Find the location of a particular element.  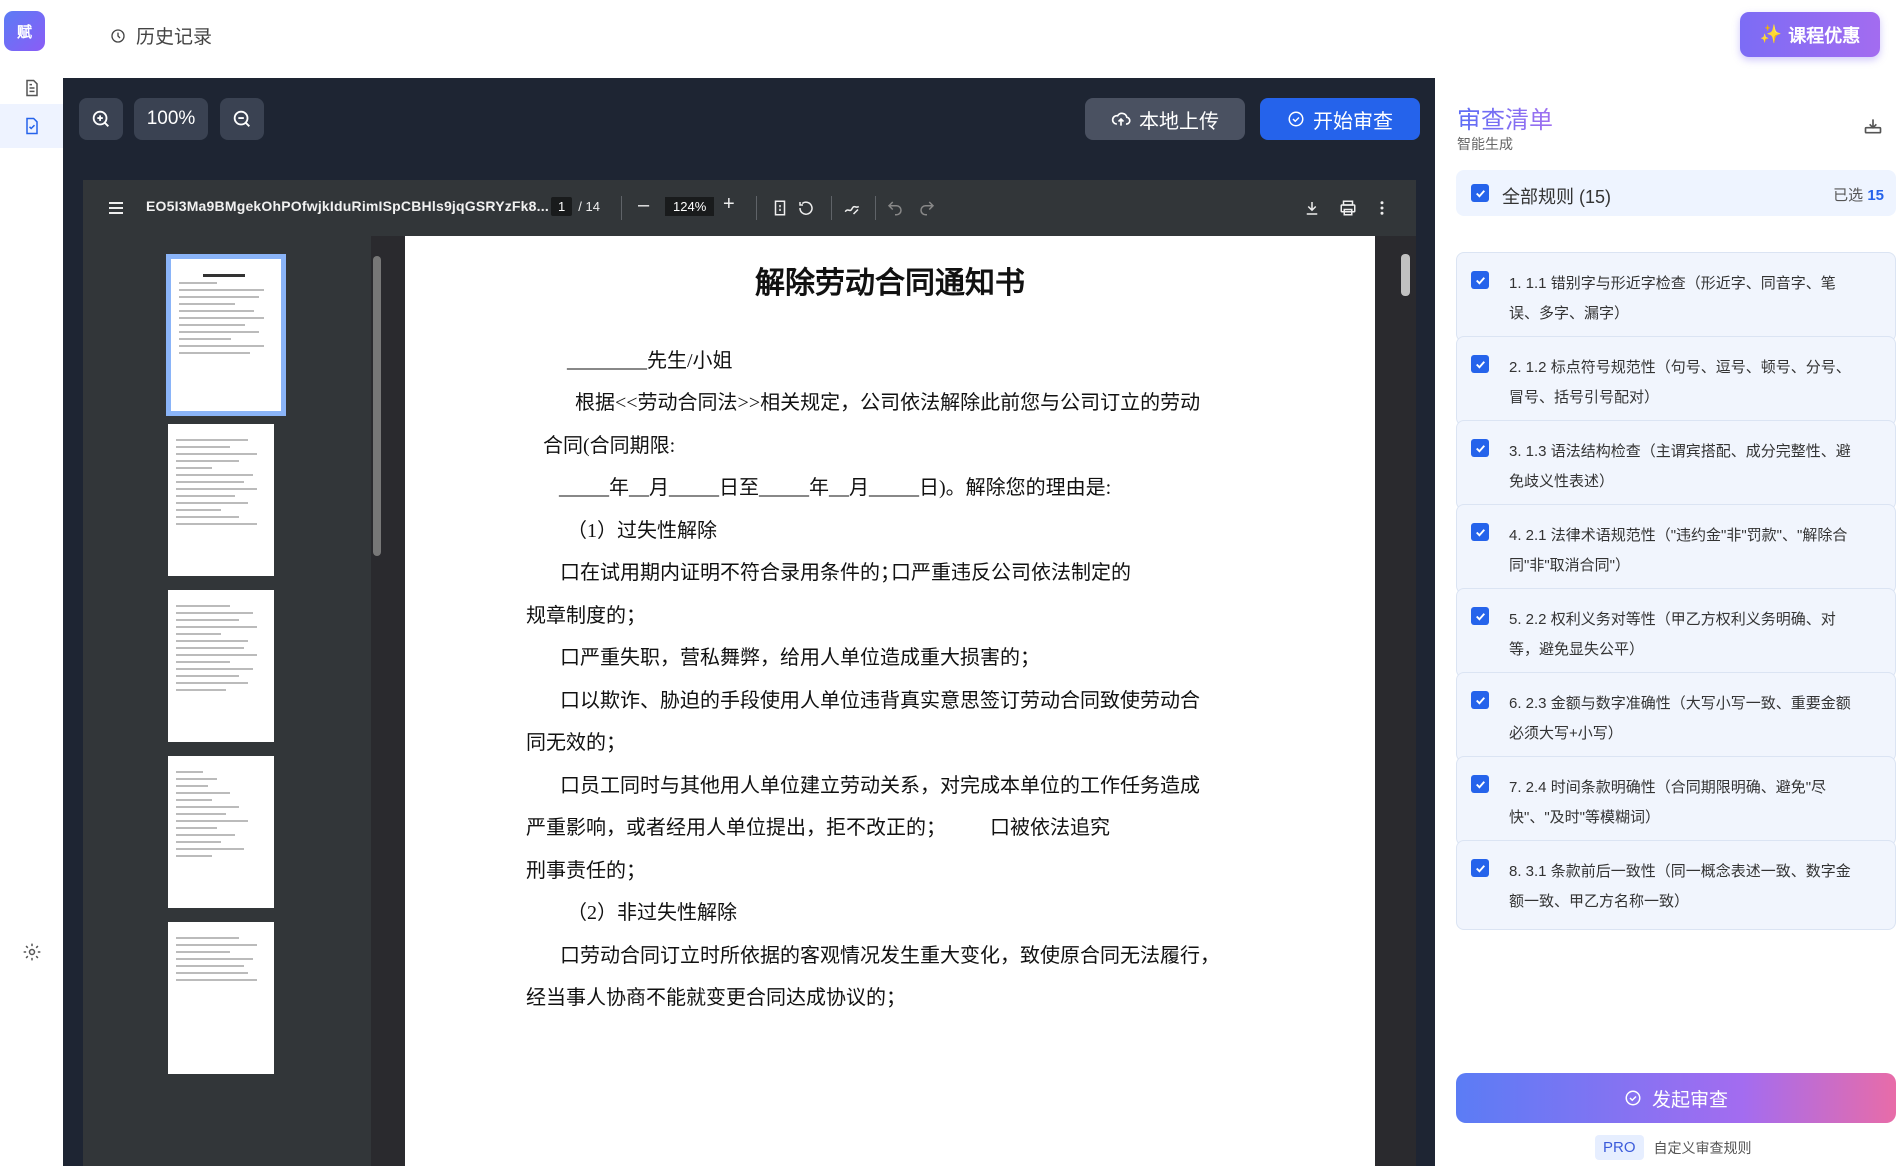

rule-item: 5. 2.2 权利义务对等性（甲乙方权利义务明确、对等，避免显失公平） is located at coordinates (1676, 633).